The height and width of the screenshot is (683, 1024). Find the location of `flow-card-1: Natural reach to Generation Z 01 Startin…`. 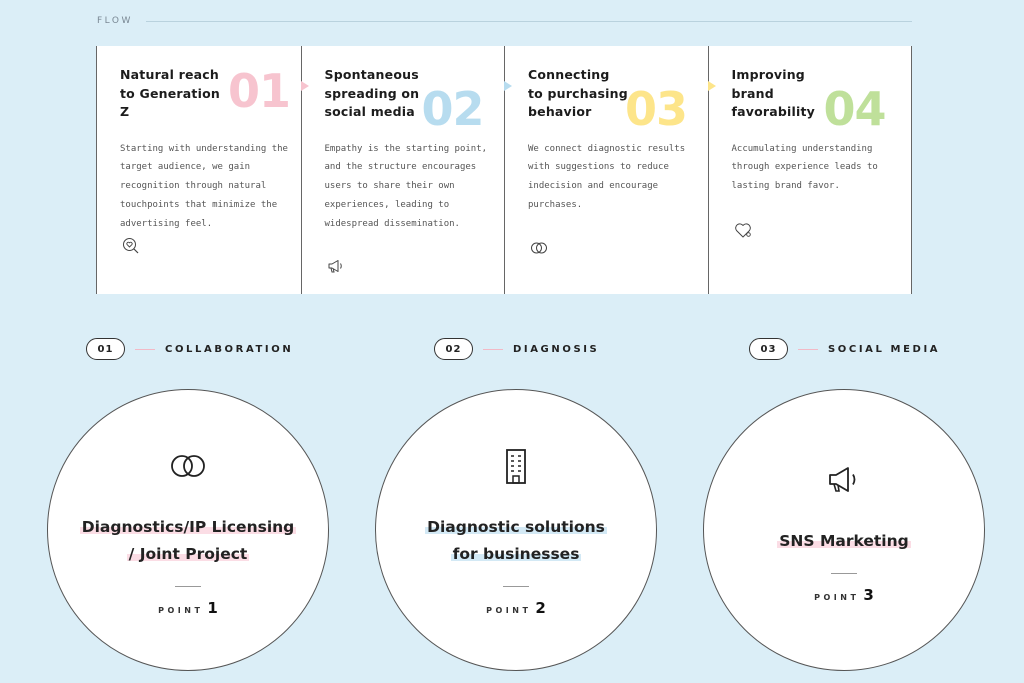

flow-card-1: Natural reach to Generation Z 01 Startin… is located at coordinates (199, 170).